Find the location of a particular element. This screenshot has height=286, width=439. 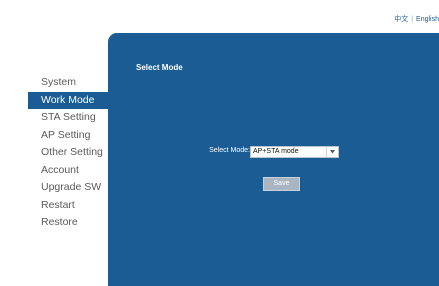

sidebar-item-work-mode: Work Mode is located at coordinates (68, 100).